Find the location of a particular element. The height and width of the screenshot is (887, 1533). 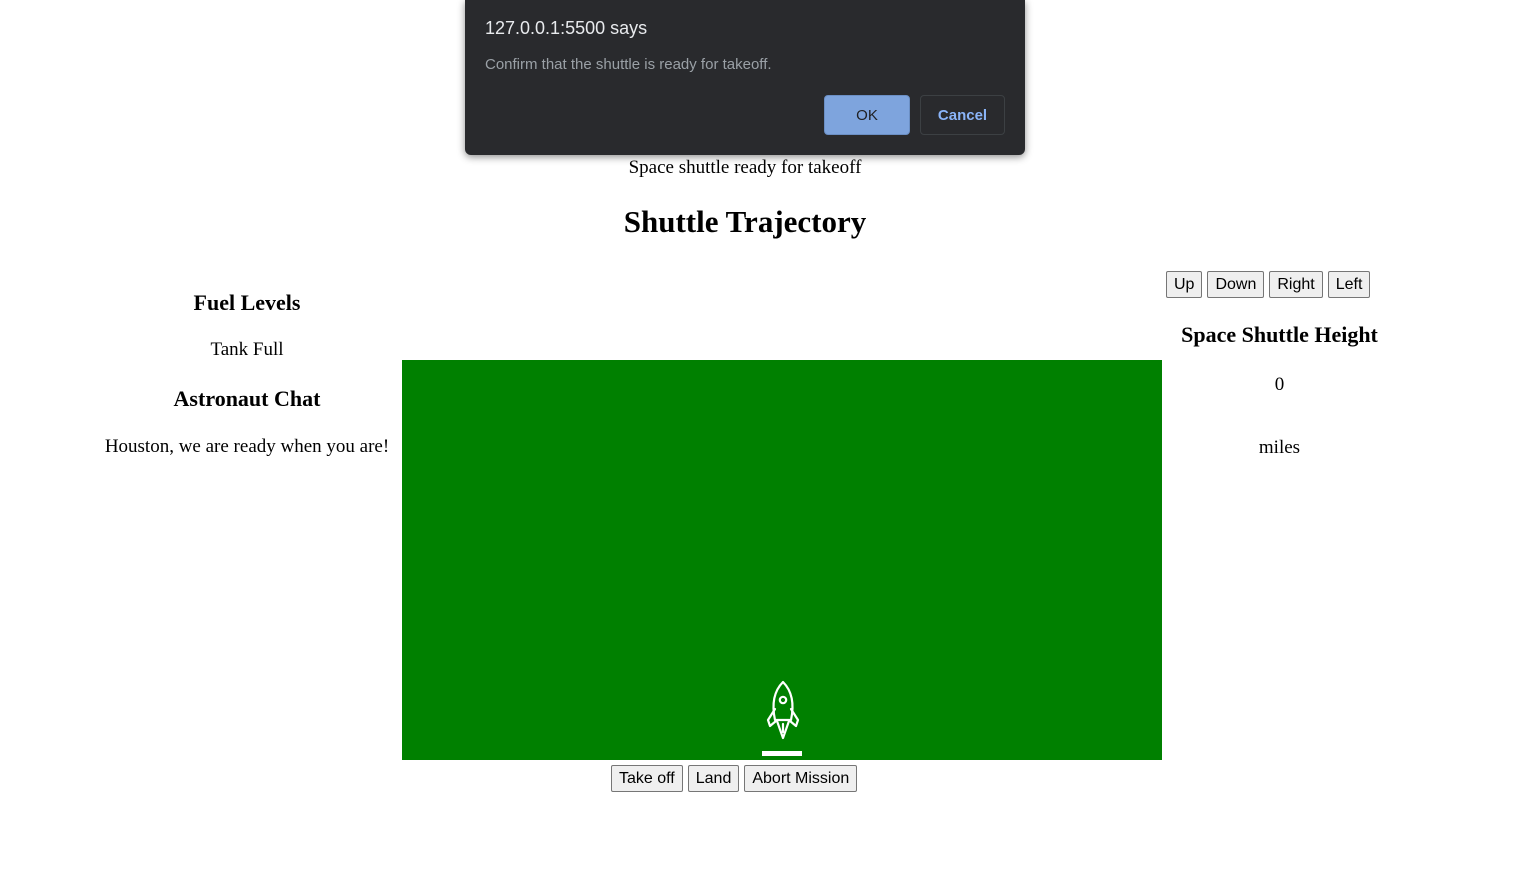

dialog-title: 127.0.0.1:5500 says is located at coordinates (566, 28).